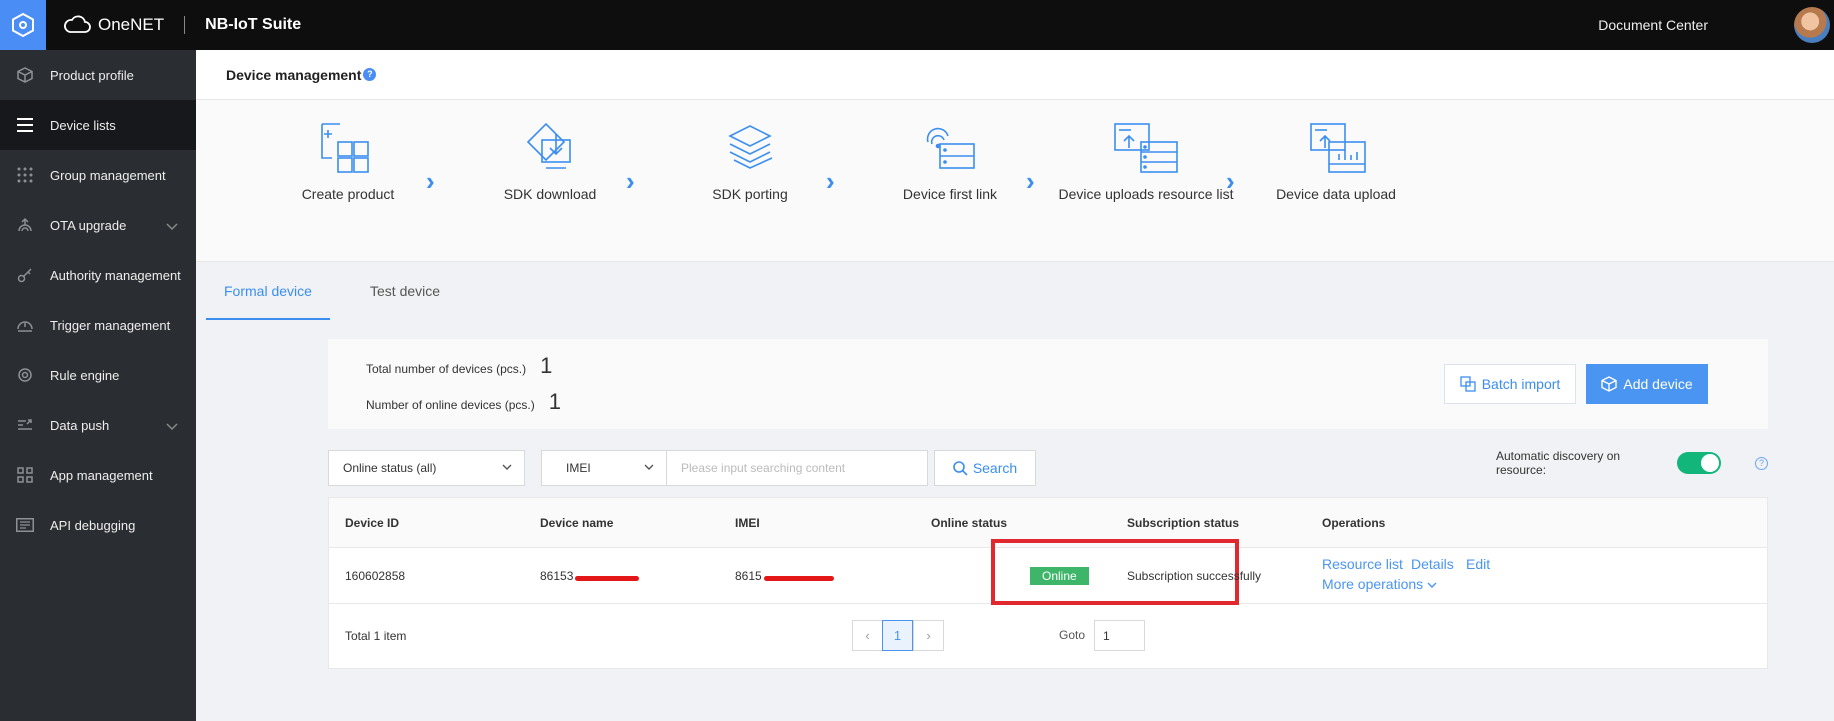  I want to click on search-field-select-value: IMEI, so click(578, 468).